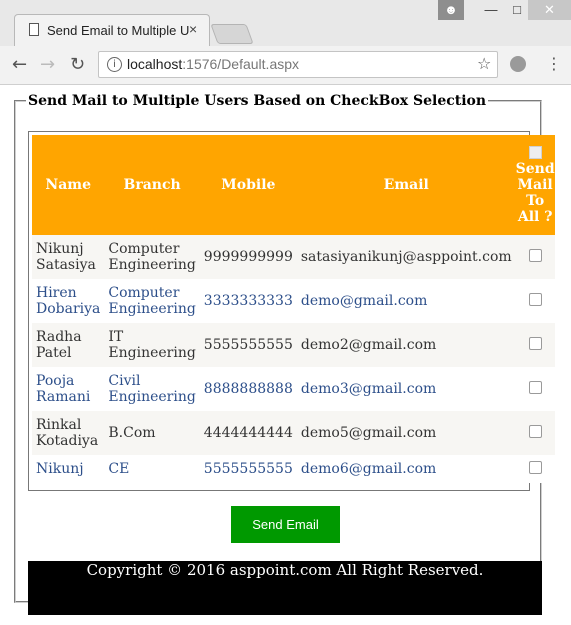  What do you see at coordinates (406, 345) in the screenshot?
I see `cell-email: demo2@gmail.com` at bounding box center [406, 345].